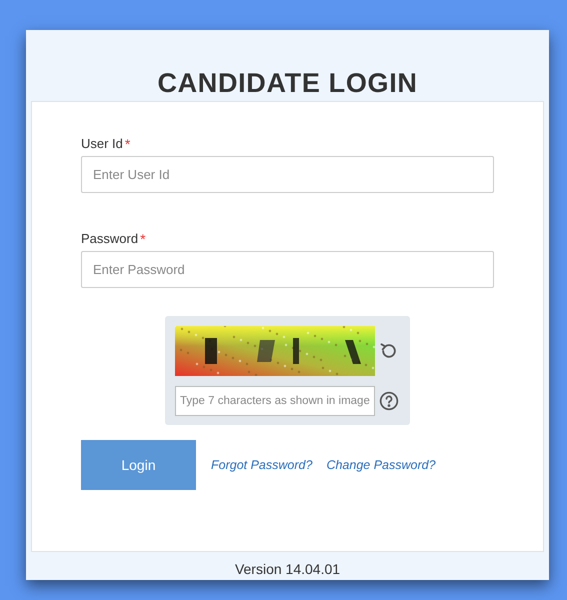 This screenshot has width=567, height=600. I want to click on link: Forgot Password?, so click(261, 465).